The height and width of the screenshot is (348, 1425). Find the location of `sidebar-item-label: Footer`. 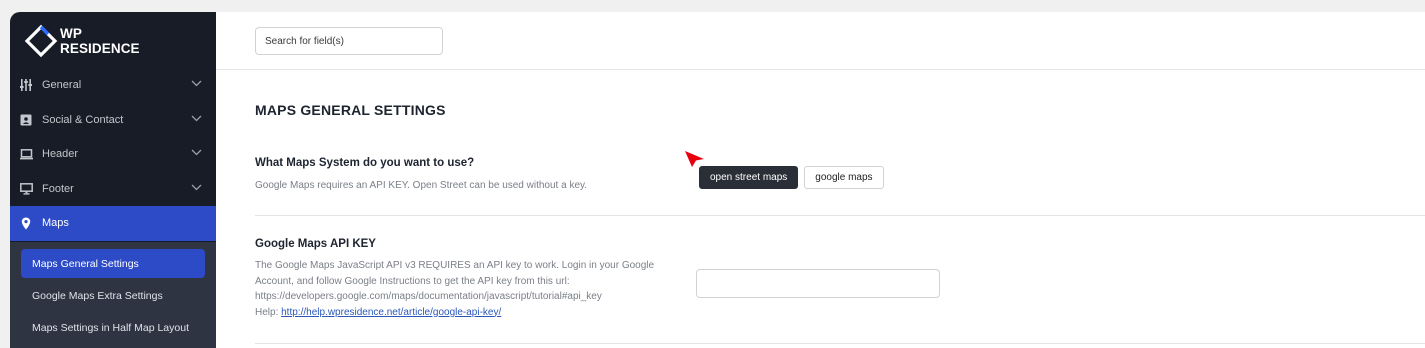

sidebar-item-label: Footer is located at coordinates (58, 188).